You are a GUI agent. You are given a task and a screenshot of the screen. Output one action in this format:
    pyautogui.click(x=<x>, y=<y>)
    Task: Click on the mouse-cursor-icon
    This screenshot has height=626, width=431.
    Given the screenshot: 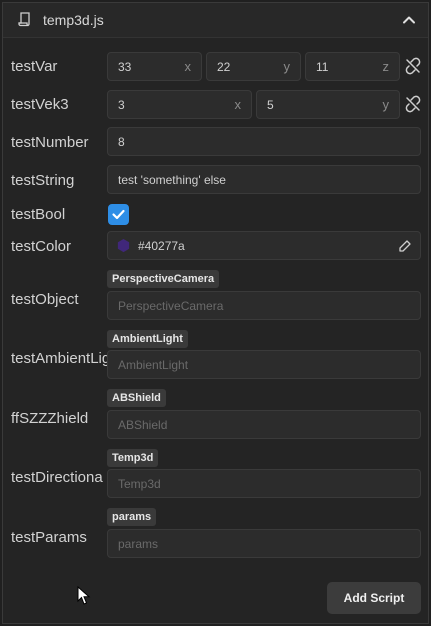 What is the action you would take?
    pyautogui.click(x=84, y=595)
    